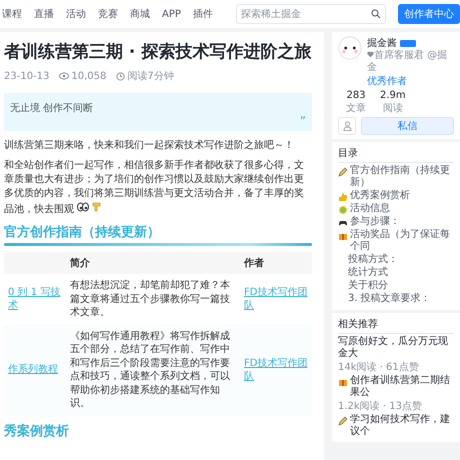 The height and width of the screenshot is (460, 460). What do you see at coordinates (396, 273) in the screenshot?
I see `toc-item: 统计方式` at bounding box center [396, 273].